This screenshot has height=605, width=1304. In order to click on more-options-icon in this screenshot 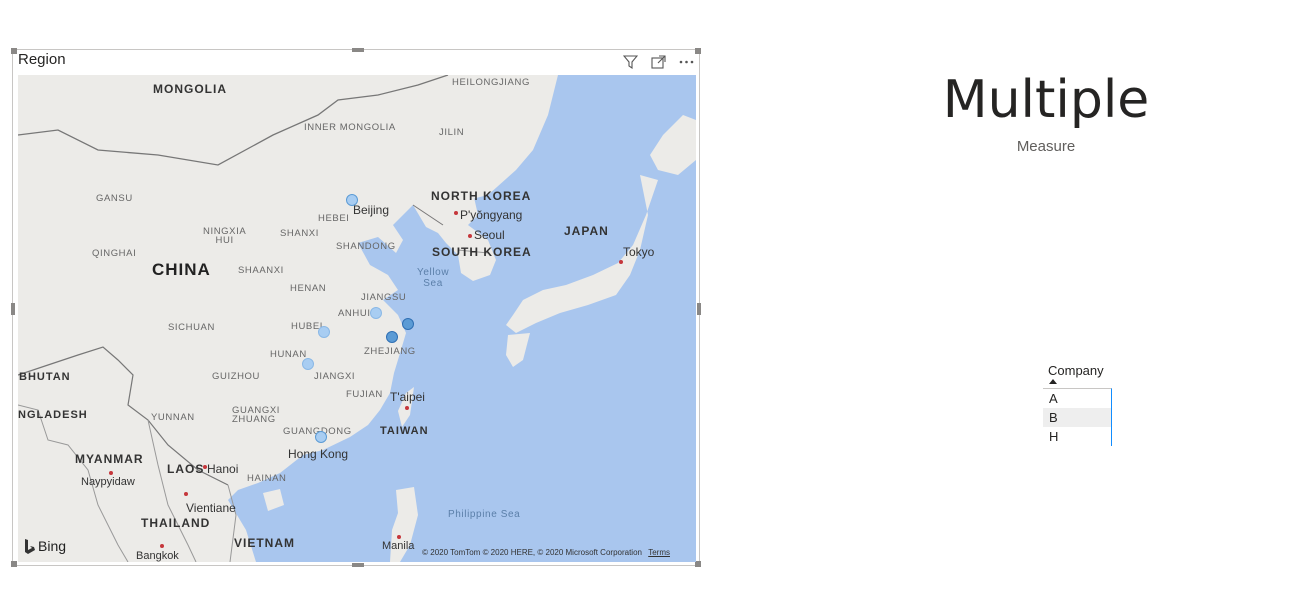, I will do `click(686, 62)`.